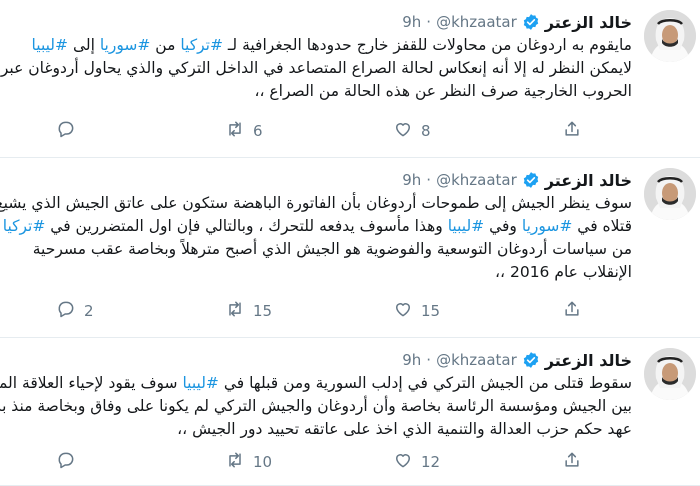  Describe the element at coordinates (350, 311) in the screenshot. I see `tweet-actions: 2 15 15` at that location.